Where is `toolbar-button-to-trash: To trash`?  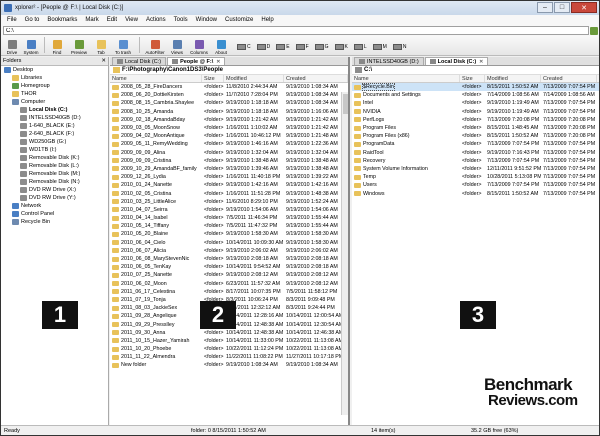 toolbar-button-to-trash: To trash is located at coordinates (123, 45).